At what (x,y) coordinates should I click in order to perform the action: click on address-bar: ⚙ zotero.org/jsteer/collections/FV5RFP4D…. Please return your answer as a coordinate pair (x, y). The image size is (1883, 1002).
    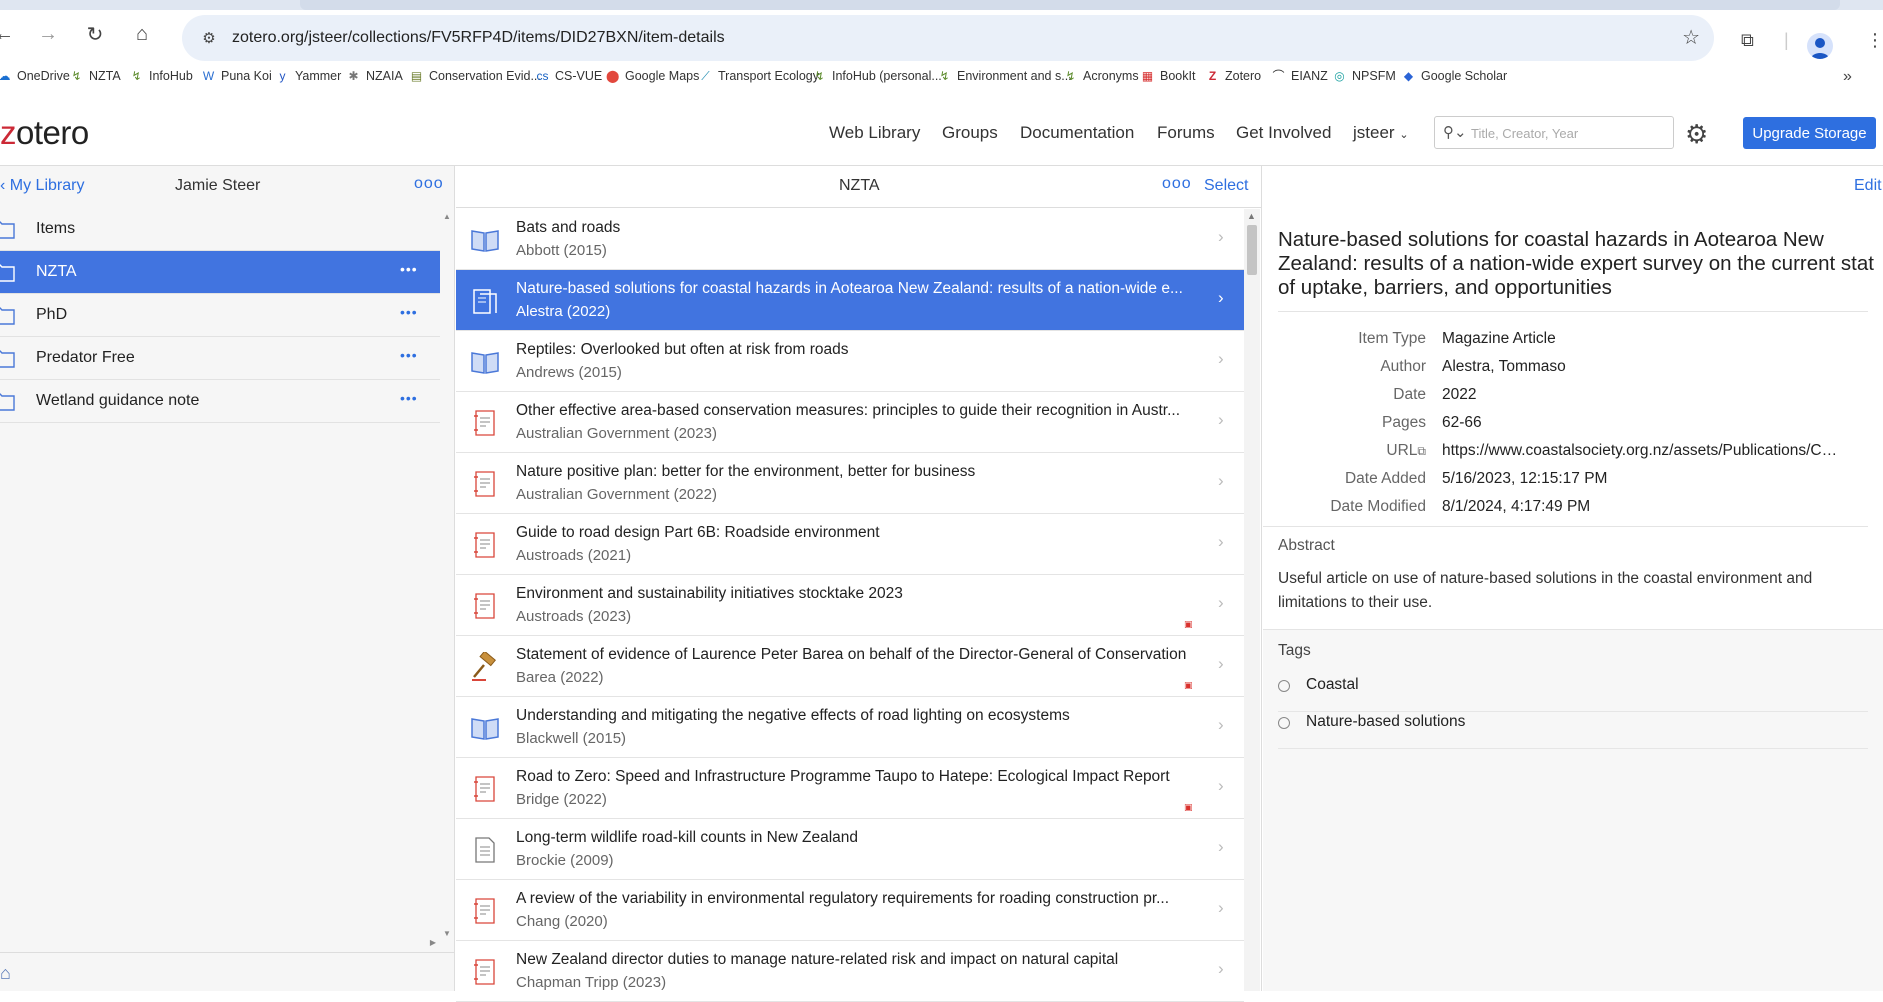
    Looking at the image, I should click on (948, 38).